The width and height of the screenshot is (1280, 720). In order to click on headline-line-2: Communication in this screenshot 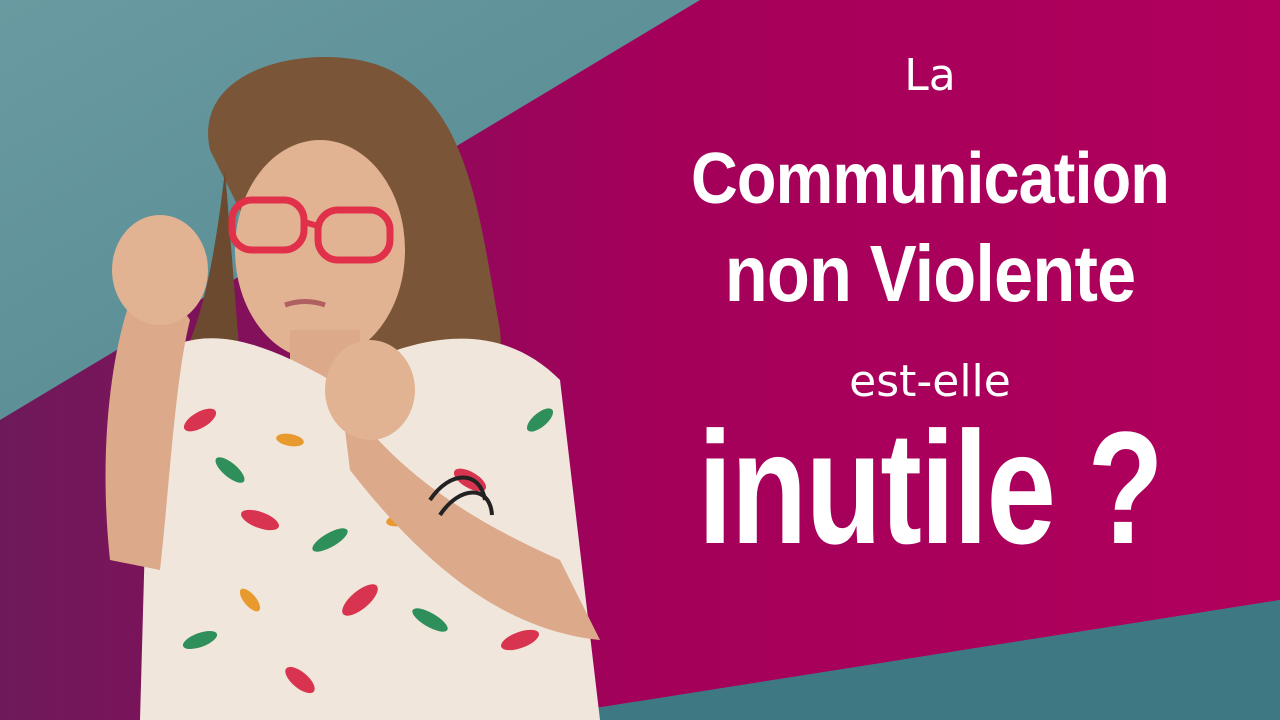, I will do `click(930, 179)`.